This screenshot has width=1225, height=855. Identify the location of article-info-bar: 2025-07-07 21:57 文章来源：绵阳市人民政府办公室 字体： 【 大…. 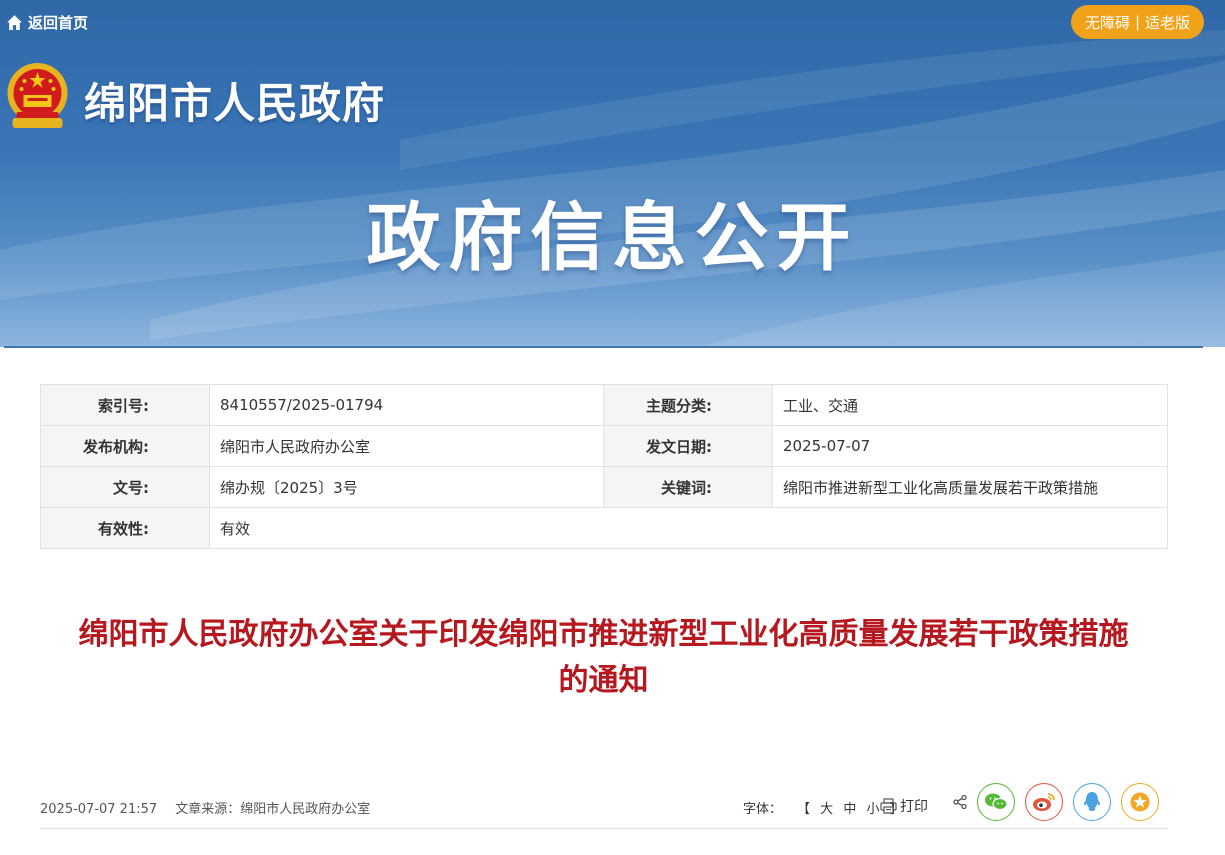
(604, 806).